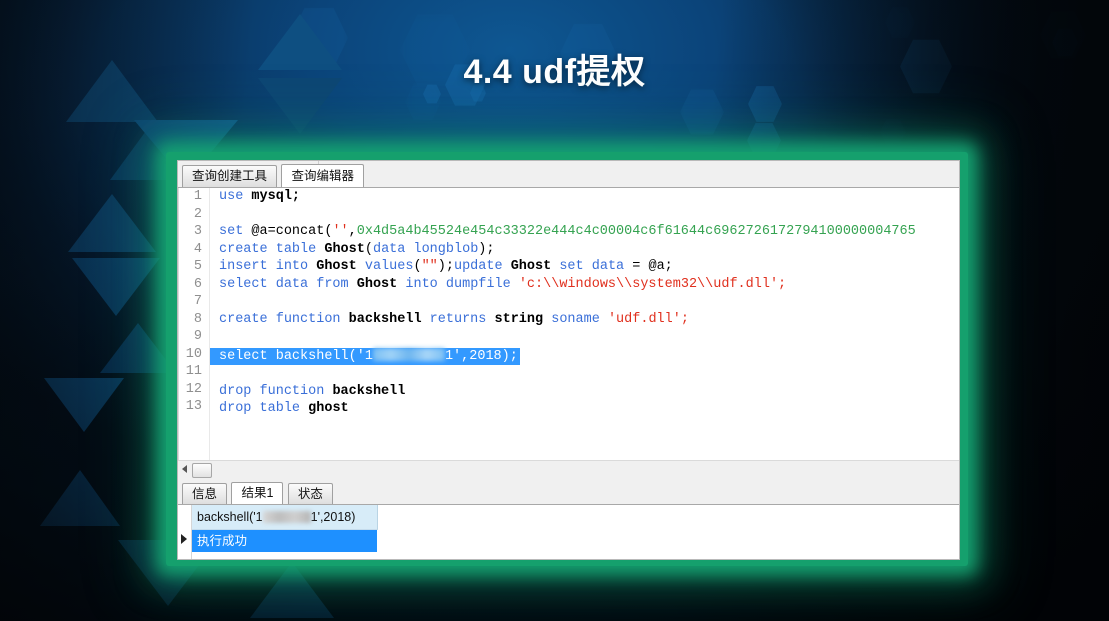 The width and height of the screenshot is (1109, 621). Describe the element at coordinates (243, 266) in the screenshot. I see `sql-keyword: insert` at that location.